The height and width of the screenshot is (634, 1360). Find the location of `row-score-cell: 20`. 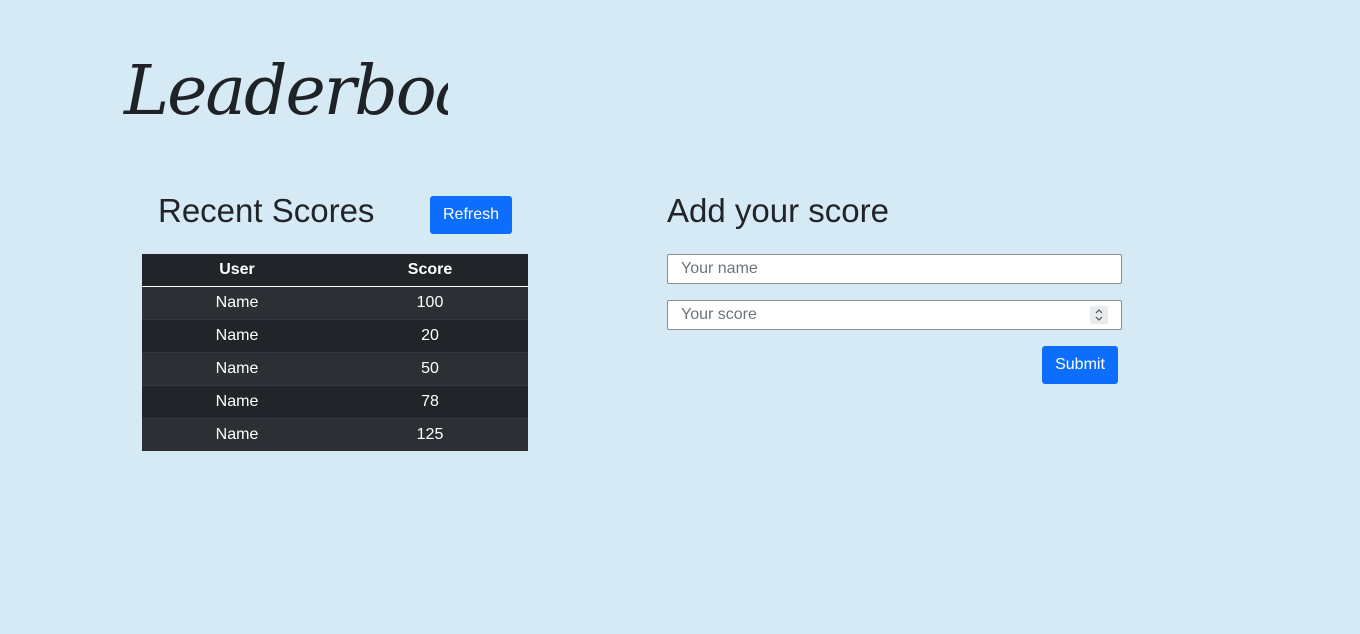

row-score-cell: 20 is located at coordinates (430, 336).